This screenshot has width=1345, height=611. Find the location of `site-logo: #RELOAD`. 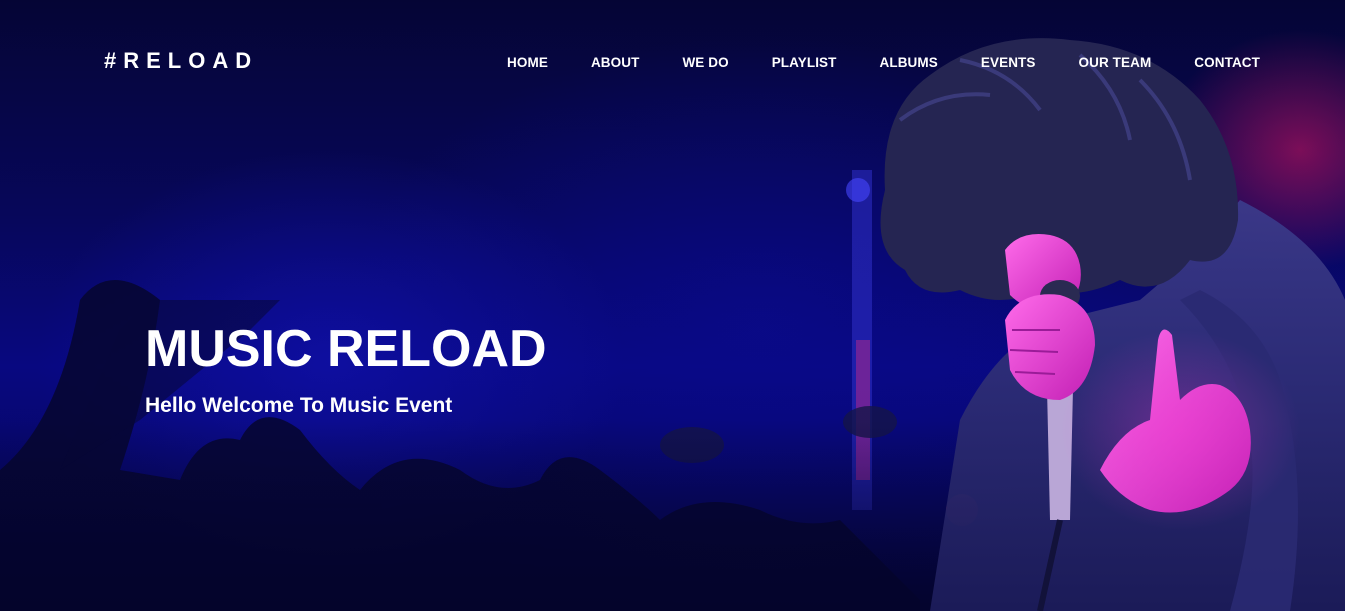

site-logo: #RELOAD is located at coordinates (181, 61).